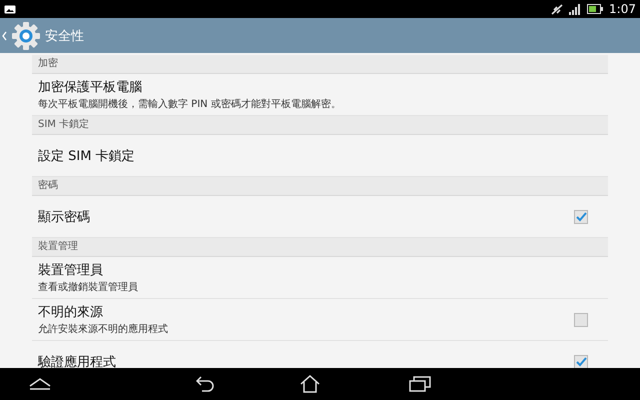 The width and height of the screenshot is (640, 400). Describe the element at coordinates (595, 9) in the screenshot. I see `battery-icon` at that location.